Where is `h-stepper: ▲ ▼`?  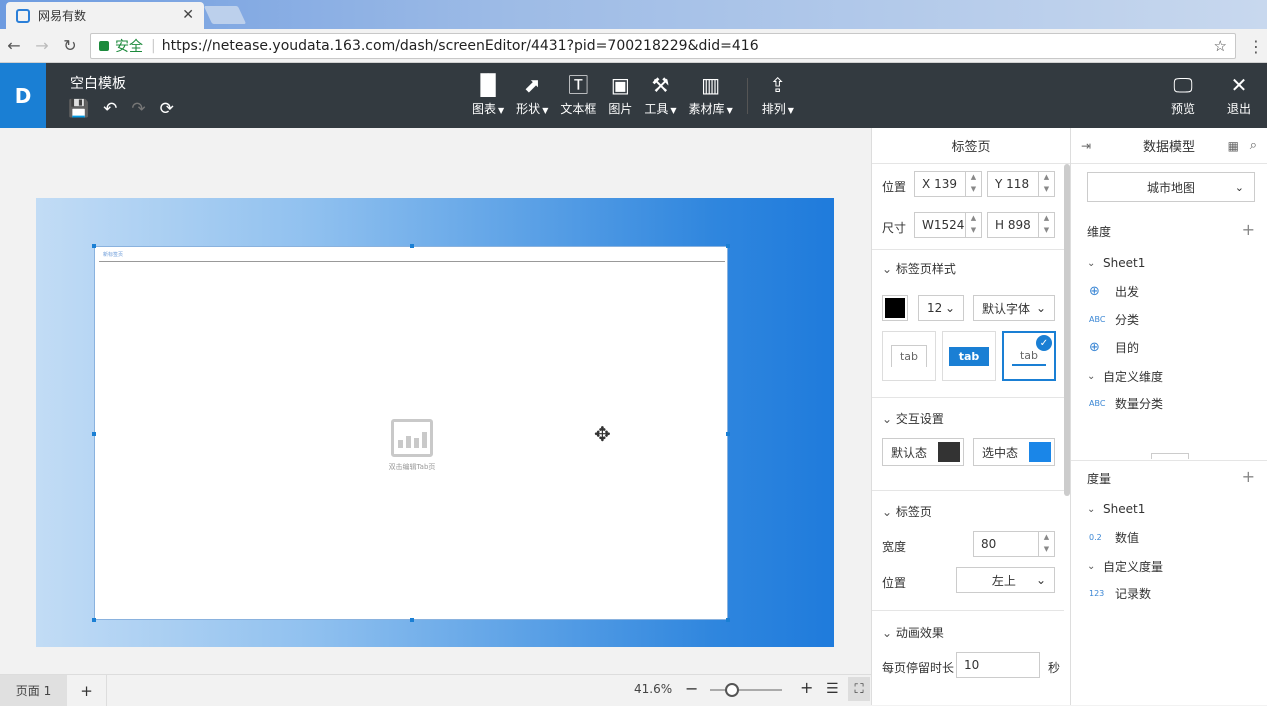 h-stepper: ▲ ▼ is located at coordinates (1046, 225).